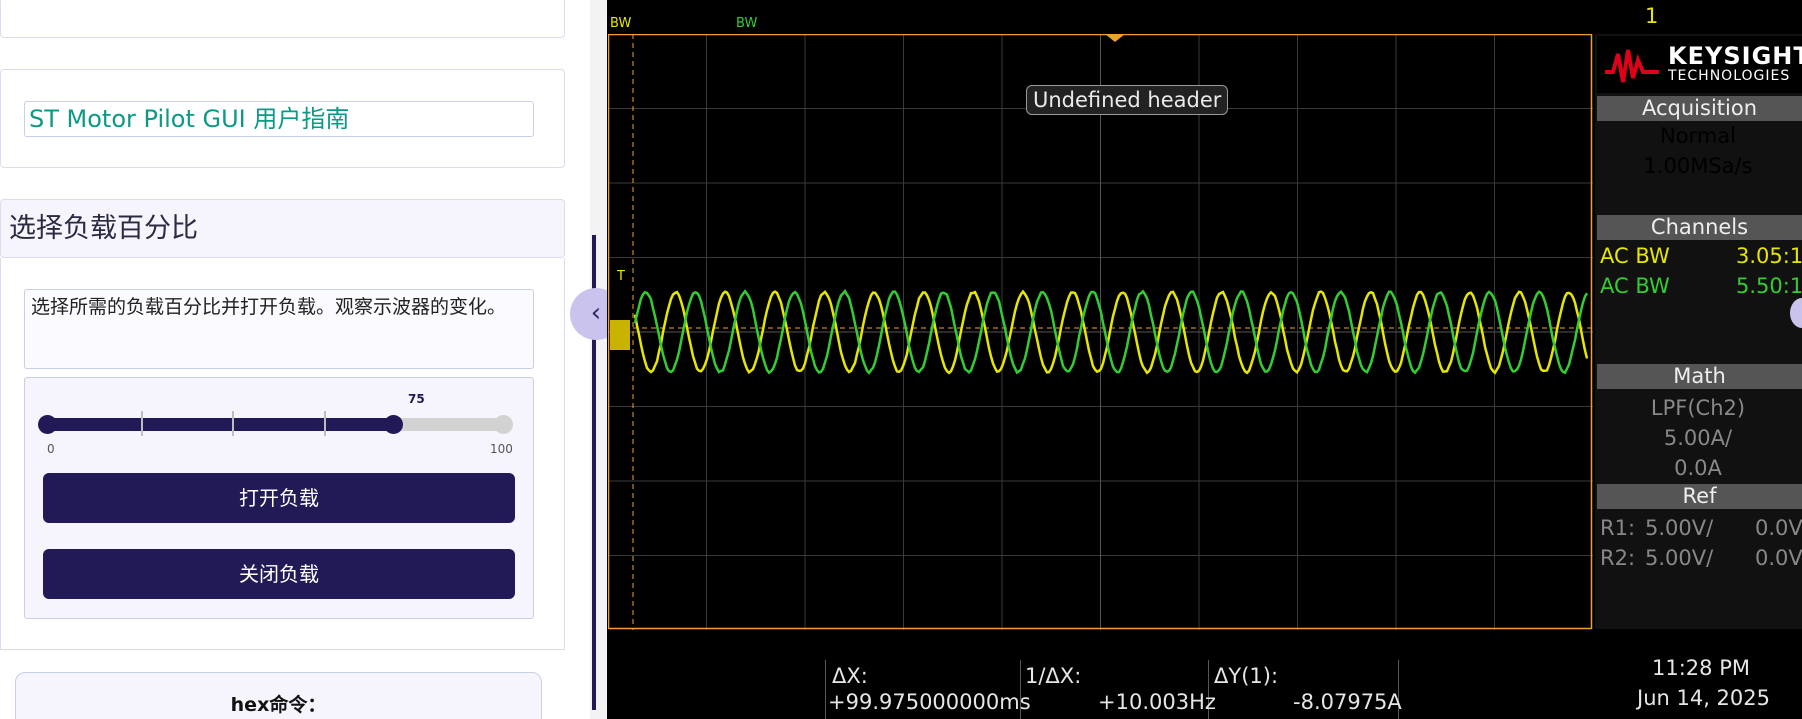  I want to click on delta-y-label: ΔY(1):, so click(1246, 676).